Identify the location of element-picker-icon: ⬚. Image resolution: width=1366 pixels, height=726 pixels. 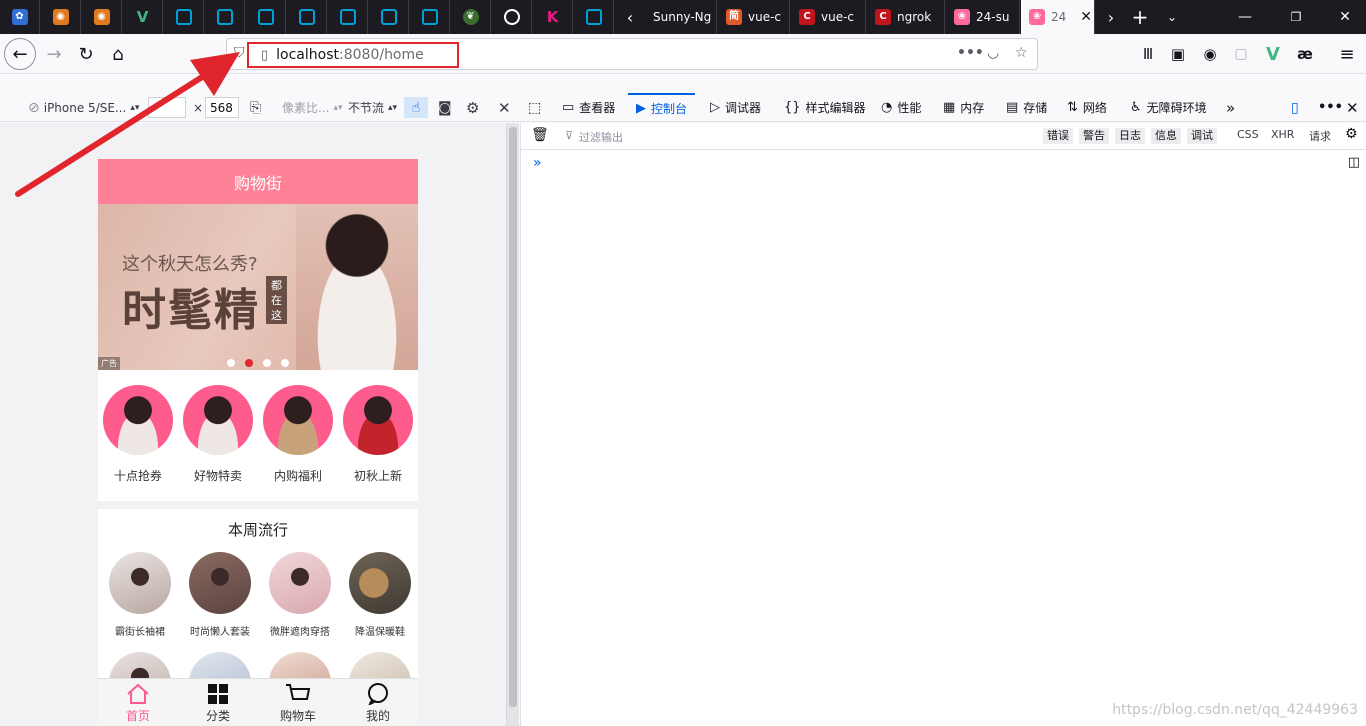
(534, 107).